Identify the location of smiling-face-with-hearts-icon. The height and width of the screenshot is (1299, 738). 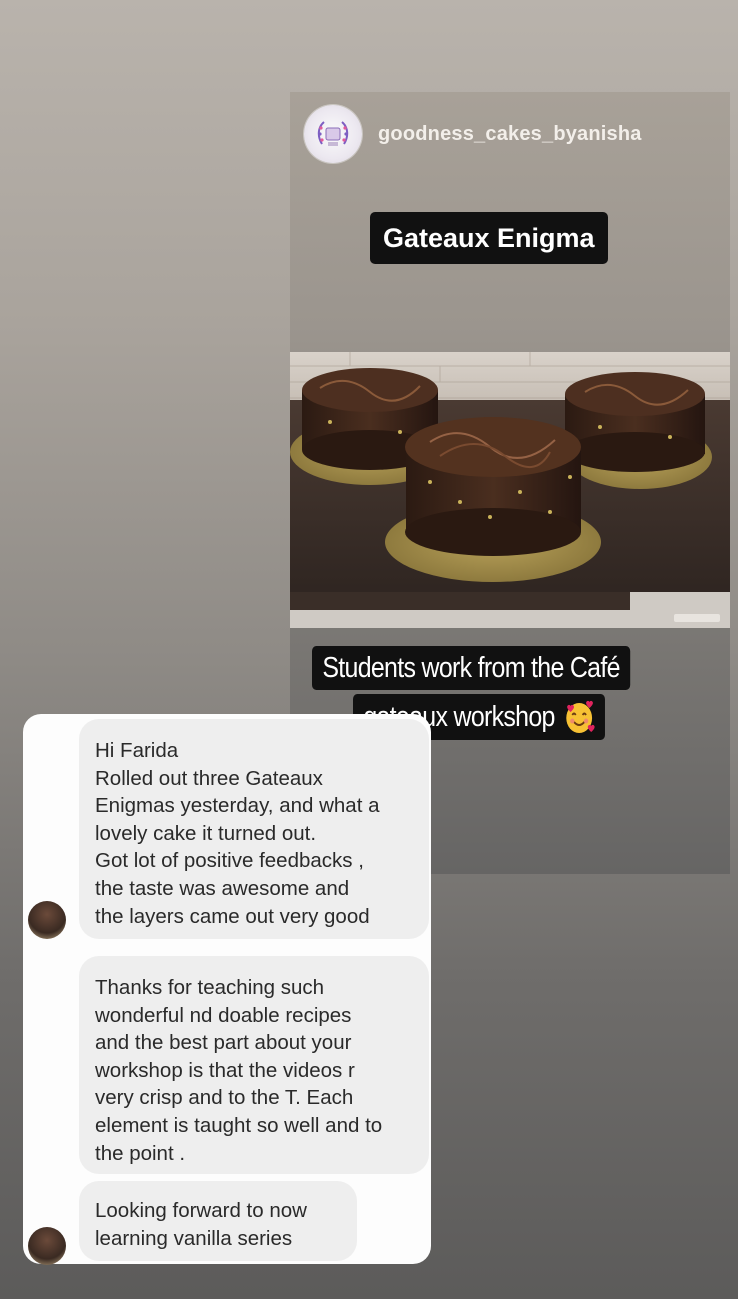
(579, 717).